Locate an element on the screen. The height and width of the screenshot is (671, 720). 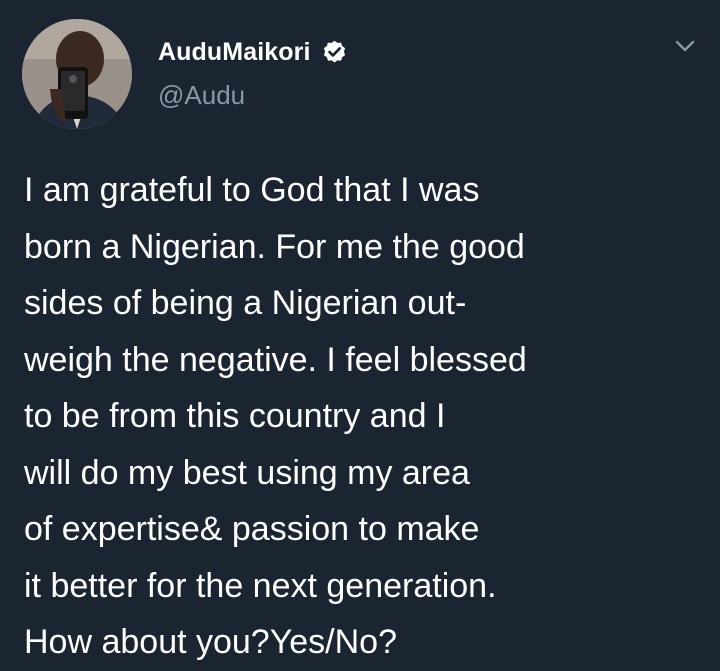
avatar is located at coordinates (77, 74).